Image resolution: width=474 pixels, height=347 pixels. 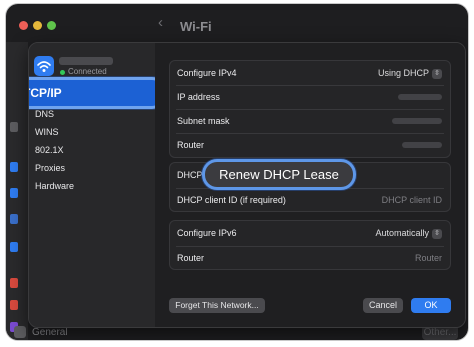 I want to click on configure-ipv6-label: Configure IPv6, so click(x=207, y=233).